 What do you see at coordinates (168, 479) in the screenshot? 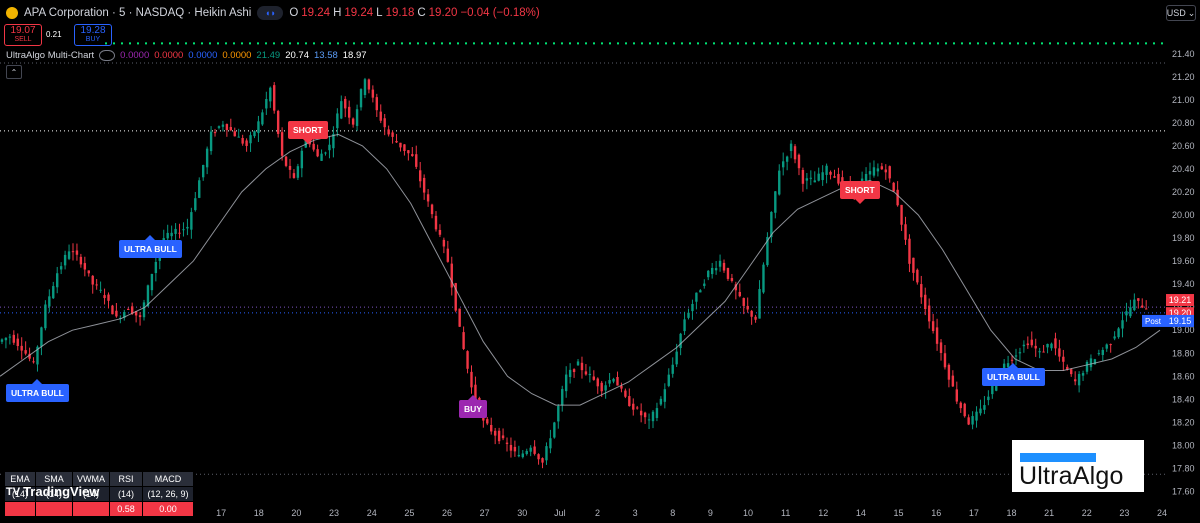
I see `table-cell: MACD` at bounding box center [168, 479].